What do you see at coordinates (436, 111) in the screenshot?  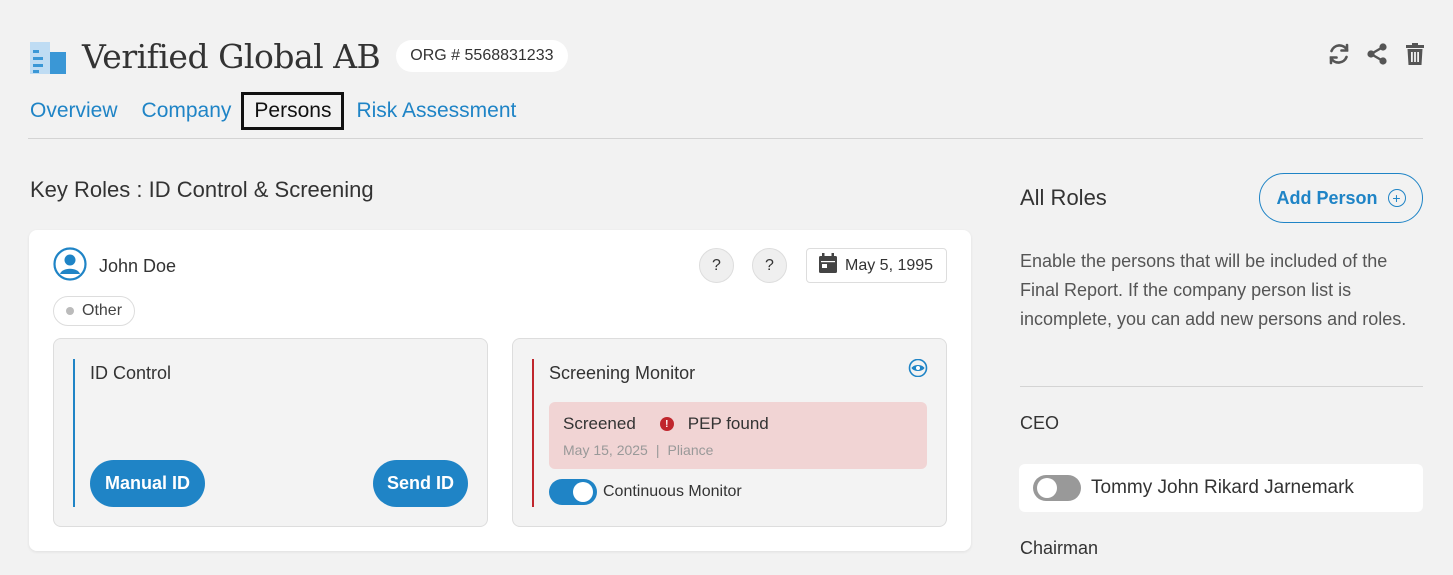 I see `tab-risk-assessment: Risk Assessment` at bounding box center [436, 111].